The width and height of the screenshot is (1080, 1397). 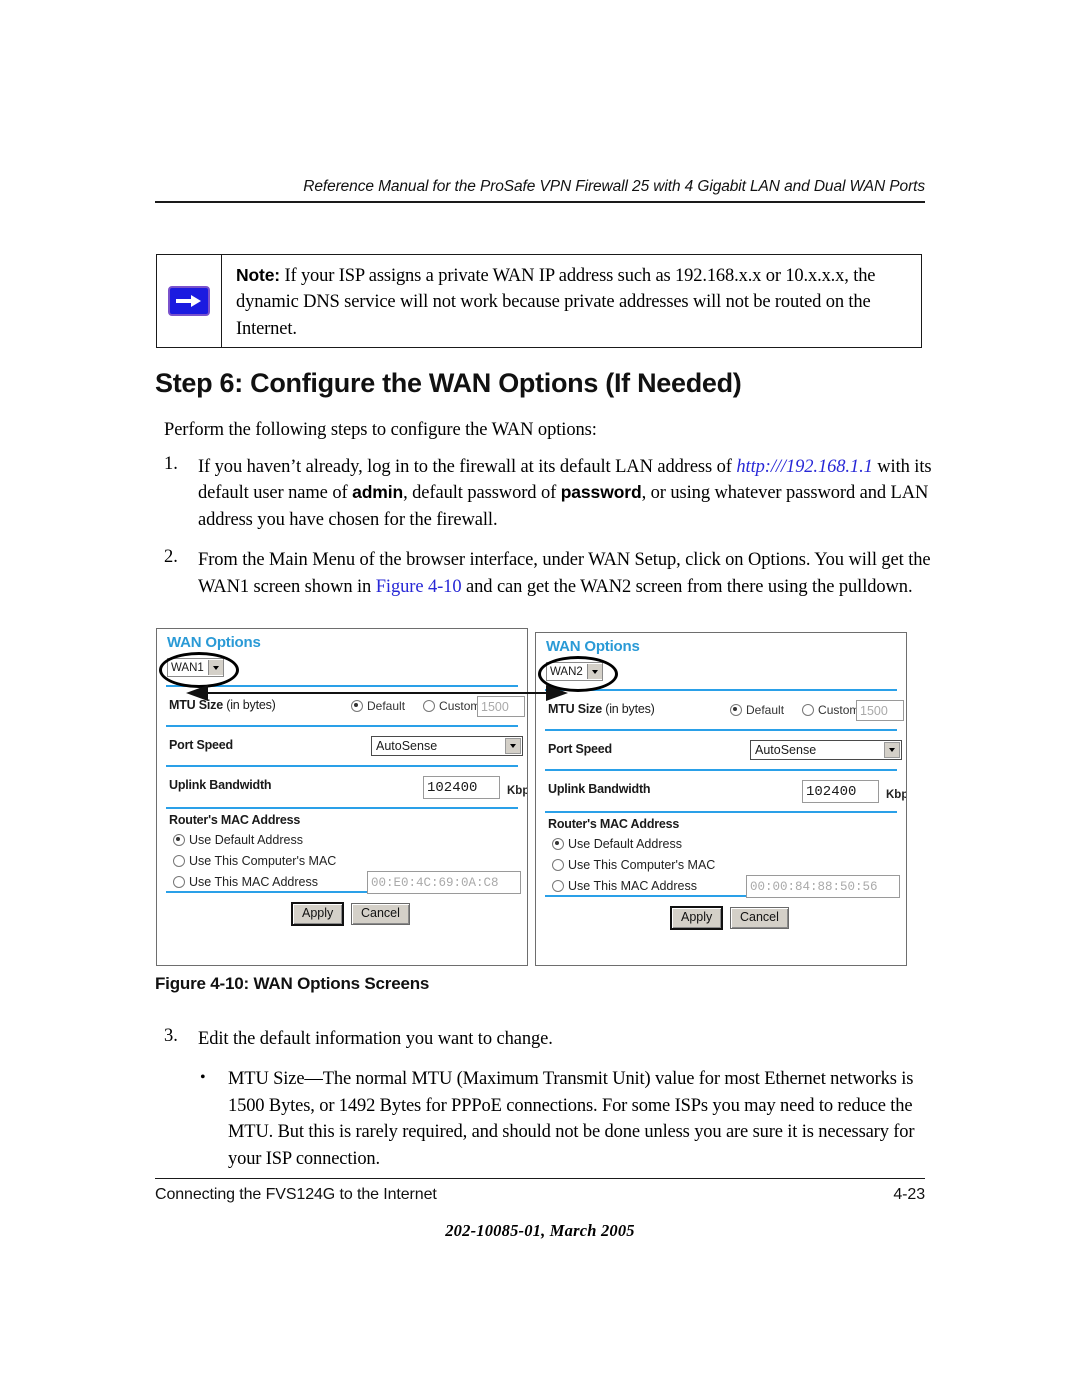 I want to click on mtu-label-main: MTU Size, so click(x=196, y=705).